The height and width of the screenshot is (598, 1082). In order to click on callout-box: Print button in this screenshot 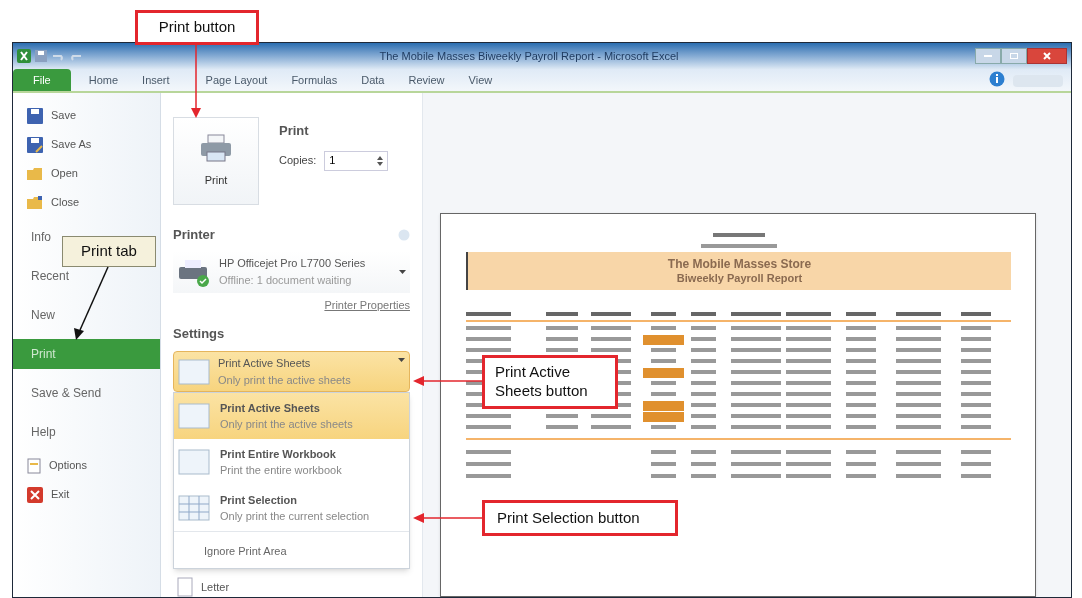, I will do `click(197, 27)`.